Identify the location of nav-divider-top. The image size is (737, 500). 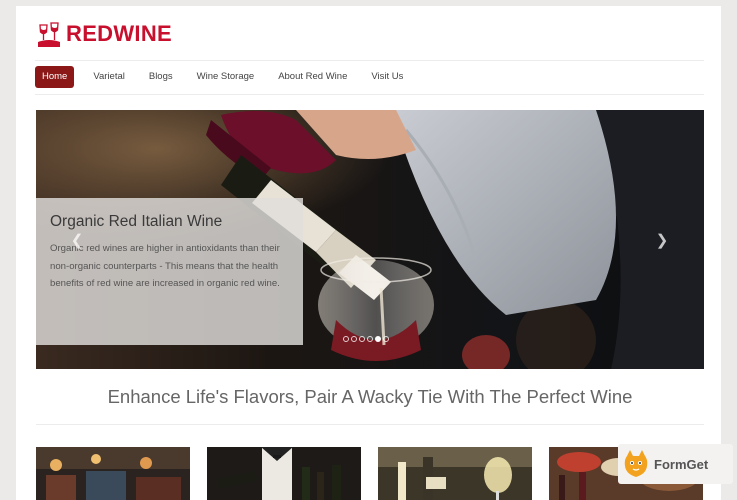
(369, 60).